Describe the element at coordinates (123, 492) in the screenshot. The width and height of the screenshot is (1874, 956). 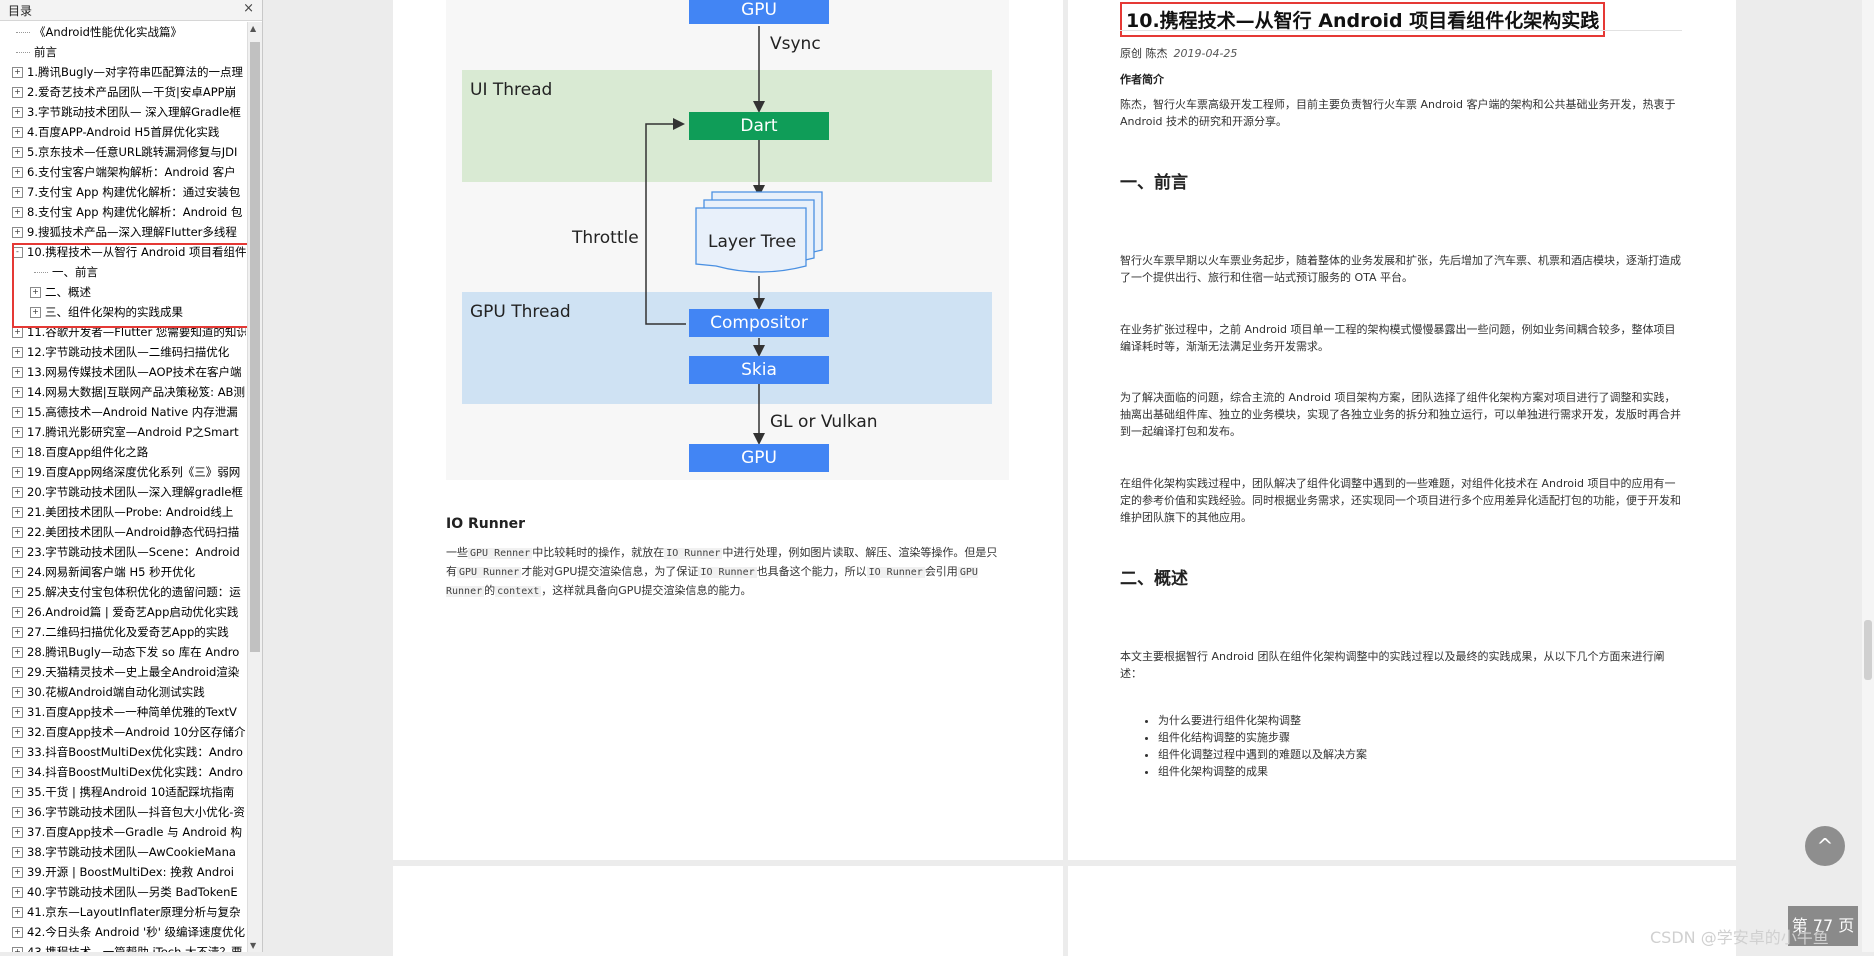
I see `toc-item: +20.字节跳动技术团队—深入理解gradle框` at that location.